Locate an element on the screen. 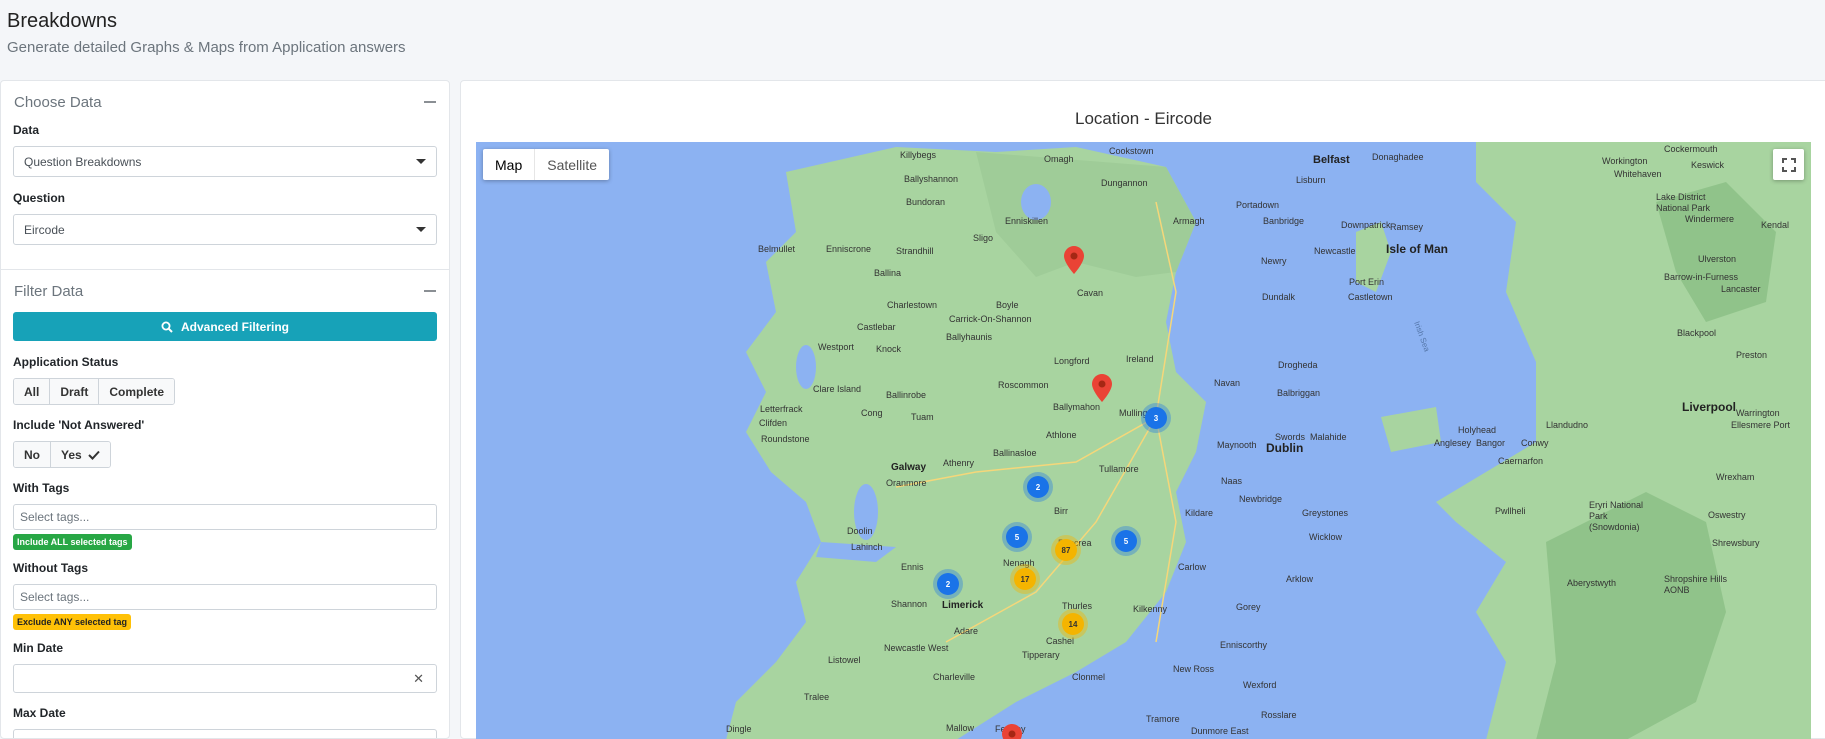 This screenshot has width=1825, height=739. town-label: Pwllheli is located at coordinates (1510, 511).